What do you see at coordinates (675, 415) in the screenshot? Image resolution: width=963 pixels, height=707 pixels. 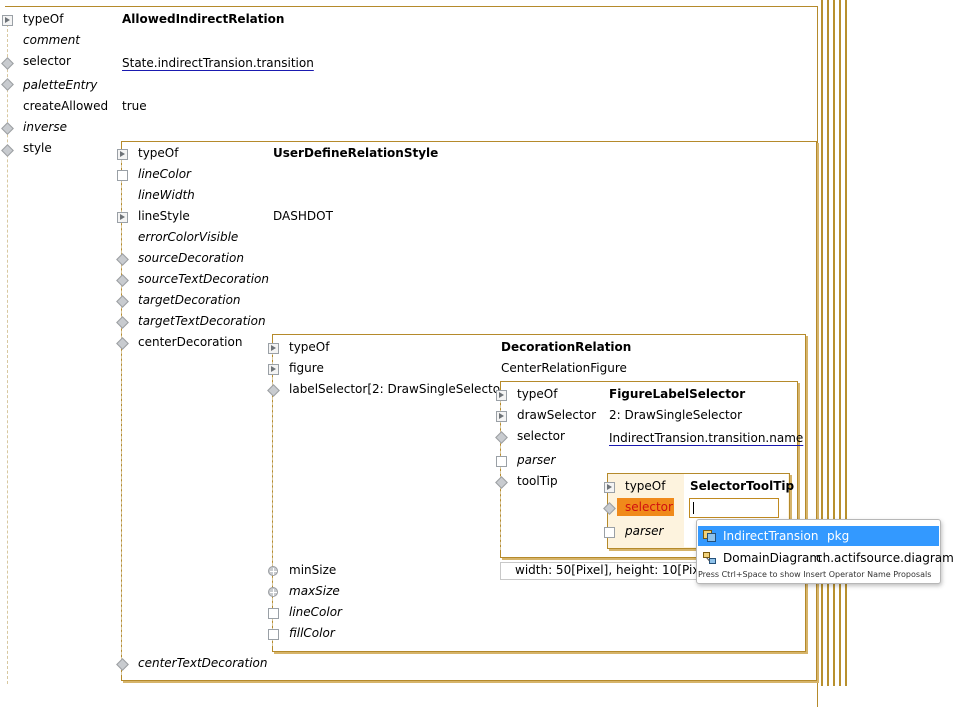 I see `label-drawselector-value: 2: DrawSingleSelector` at bounding box center [675, 415].